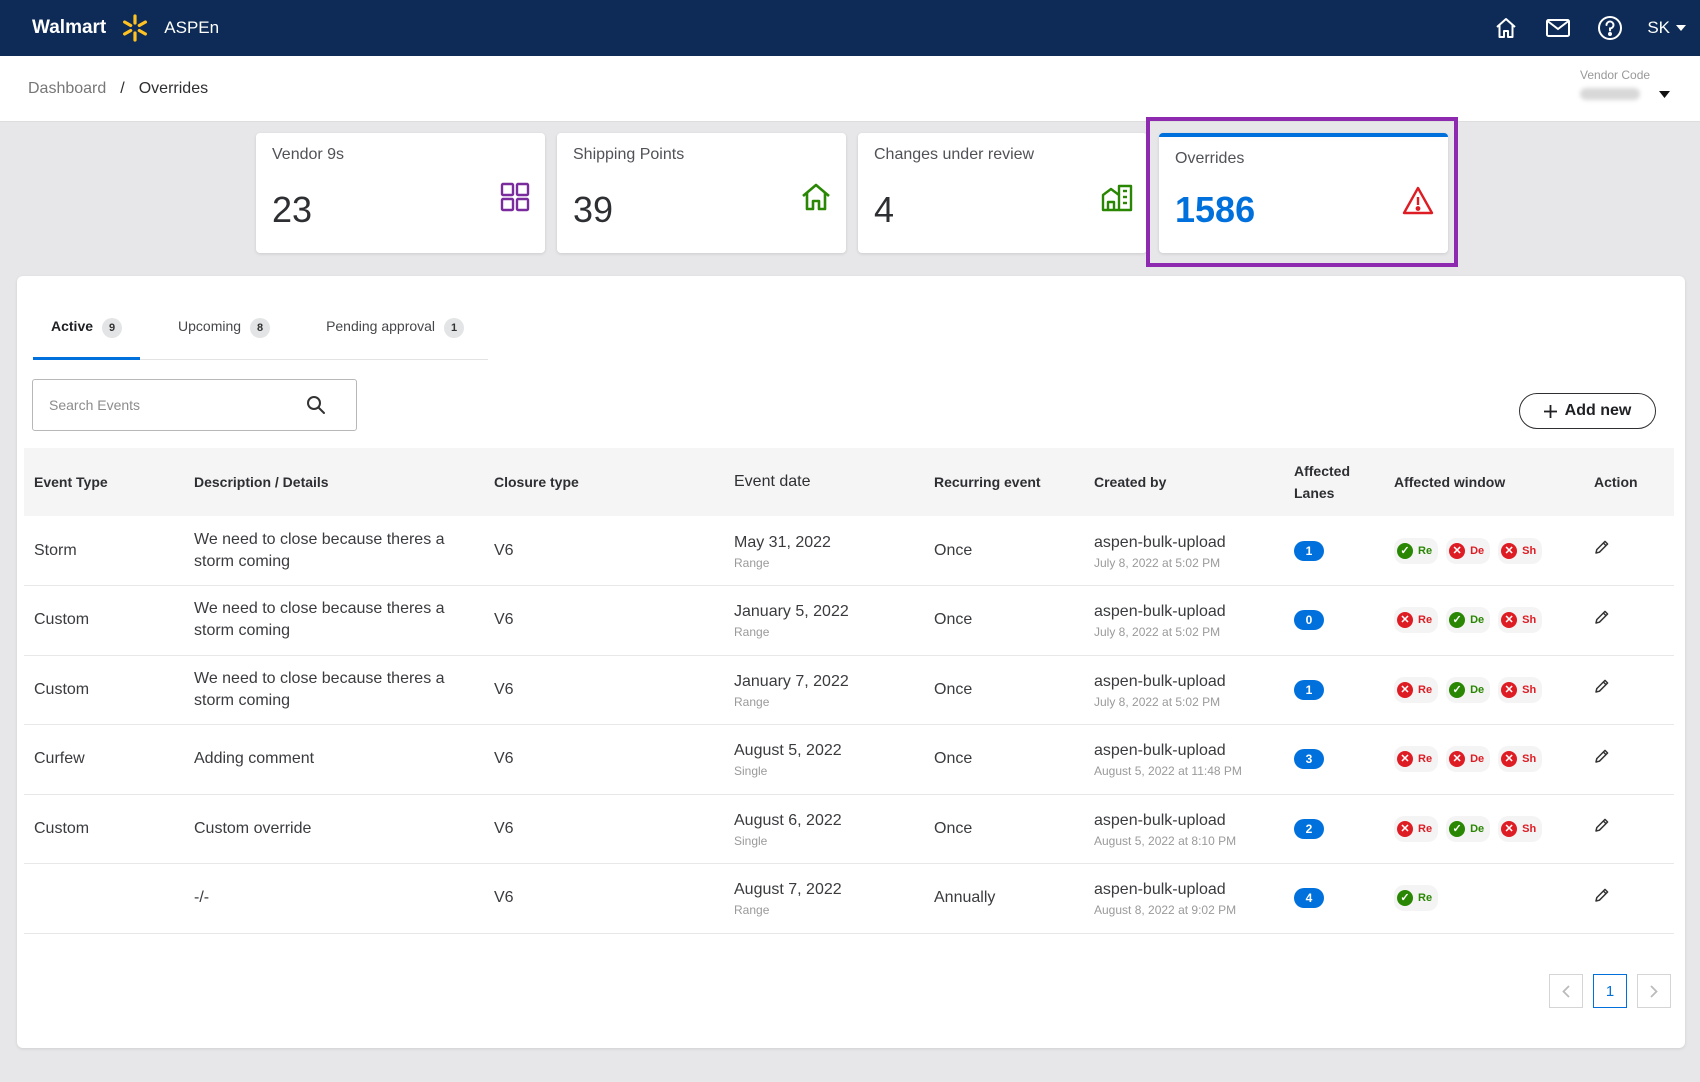 The width and height of the screenshot is (1700, 1082). What do you see at coordinates (1334, 899) in the screenshot?
I see `cell-affected-lanes: 4` at bounding box center [1334, 899].